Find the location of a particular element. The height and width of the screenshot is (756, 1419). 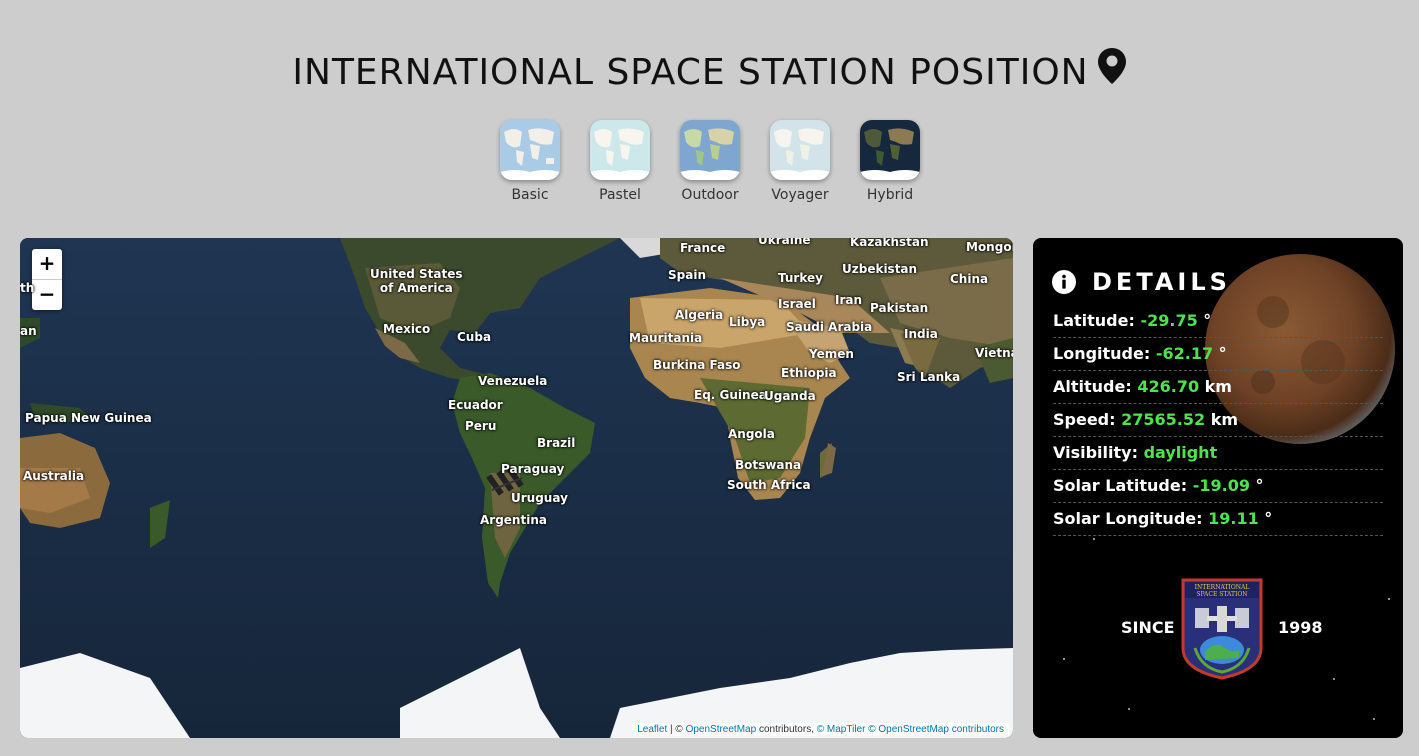

map-label-libya: Libya is located at coordinates (747, 322).